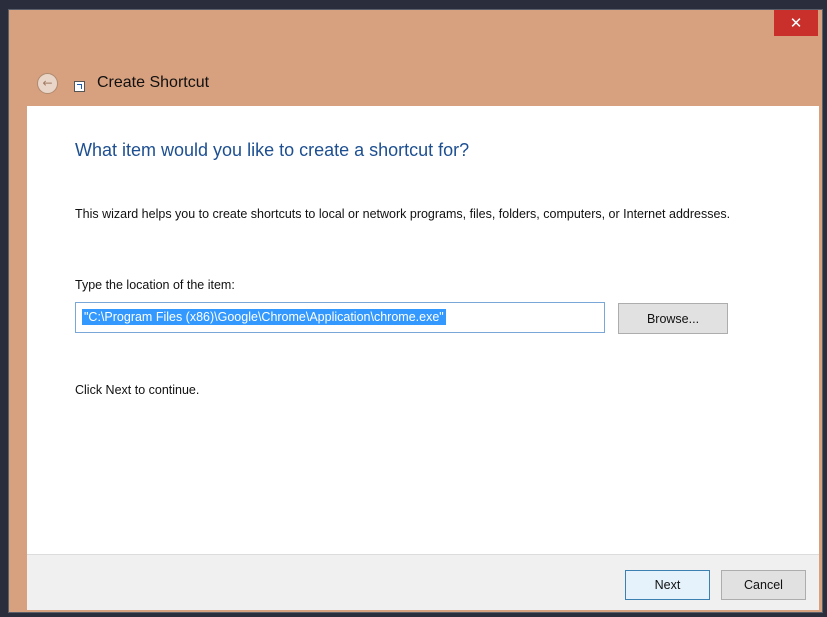 The height and width of the screenshot is (617, 827). Describe the element at coordinates (423, 582) in the screenshot. I see `wizard-footer: Next Cancel` at that location.